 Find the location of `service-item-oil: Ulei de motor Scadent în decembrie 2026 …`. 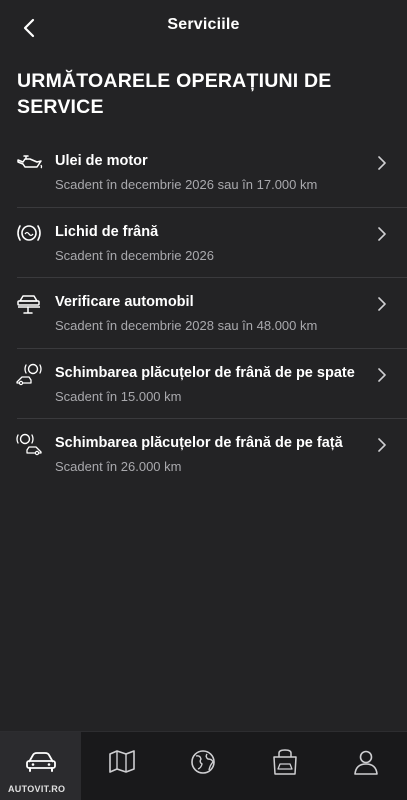

service-item-oil: Ulei de motor Scadent în decembrie 2026 … is located at coordinates (203, 172).